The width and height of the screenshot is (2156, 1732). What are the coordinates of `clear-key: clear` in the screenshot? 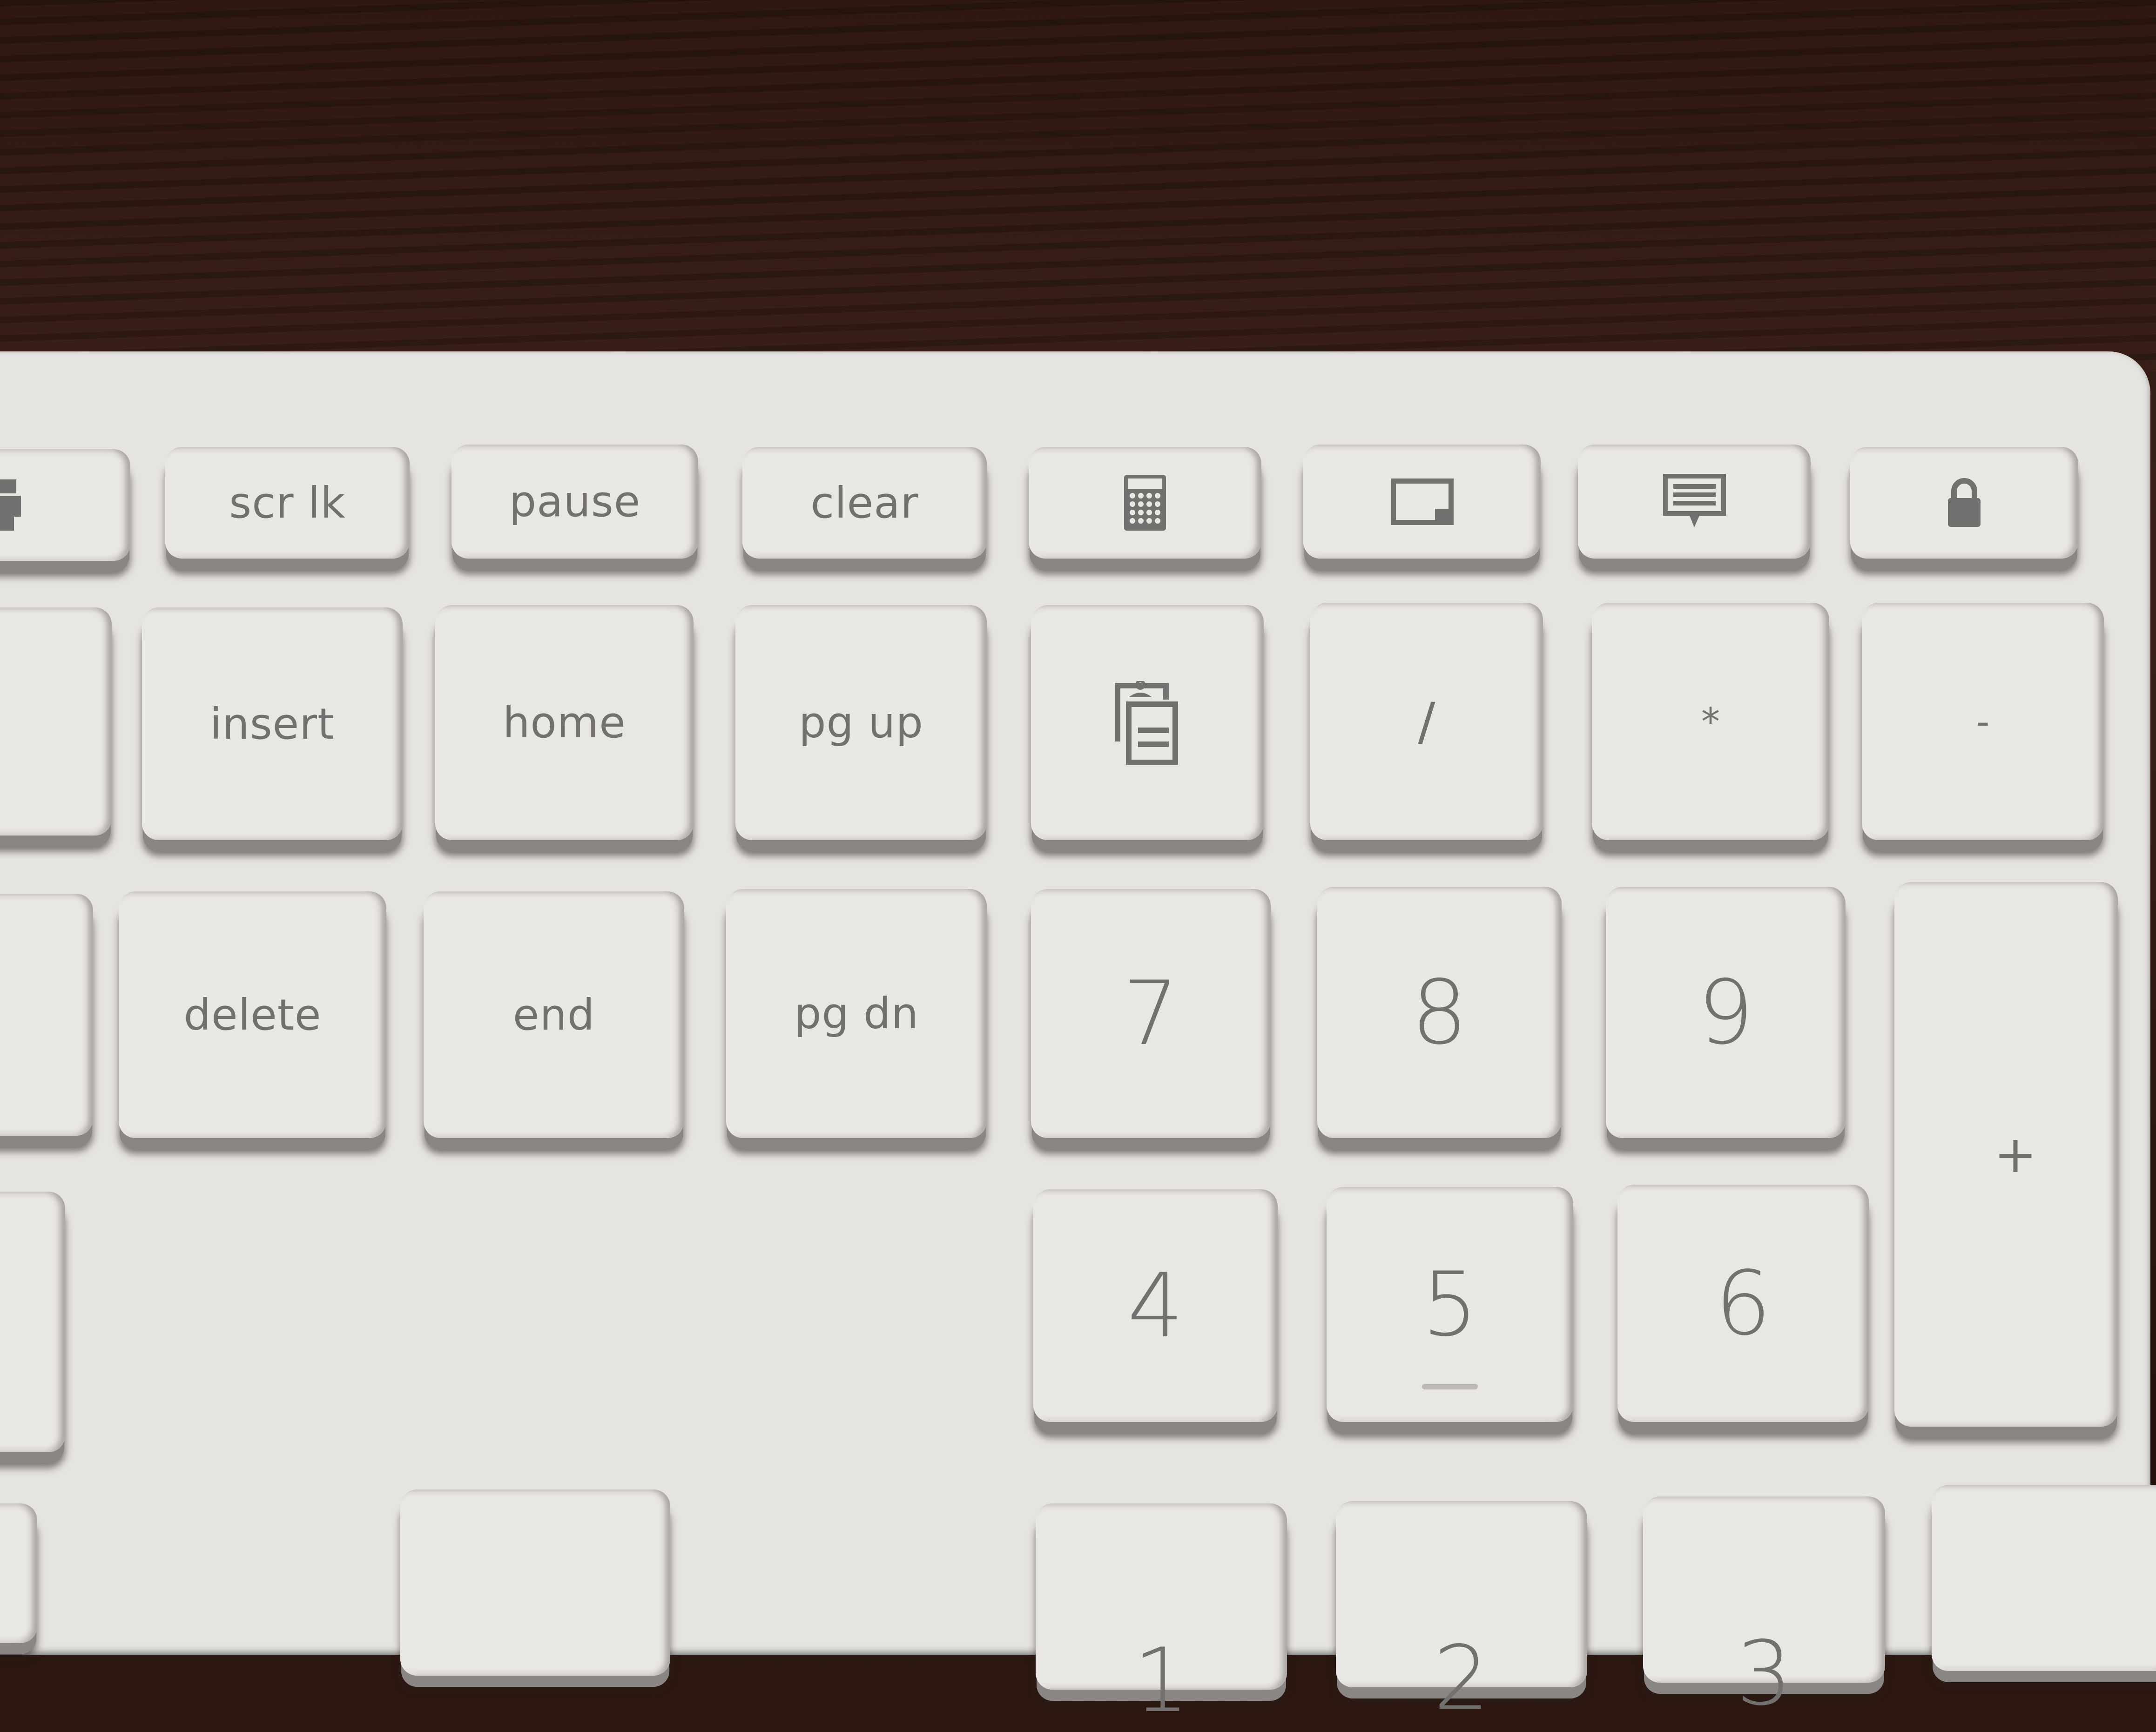 It's located at (864, 503).